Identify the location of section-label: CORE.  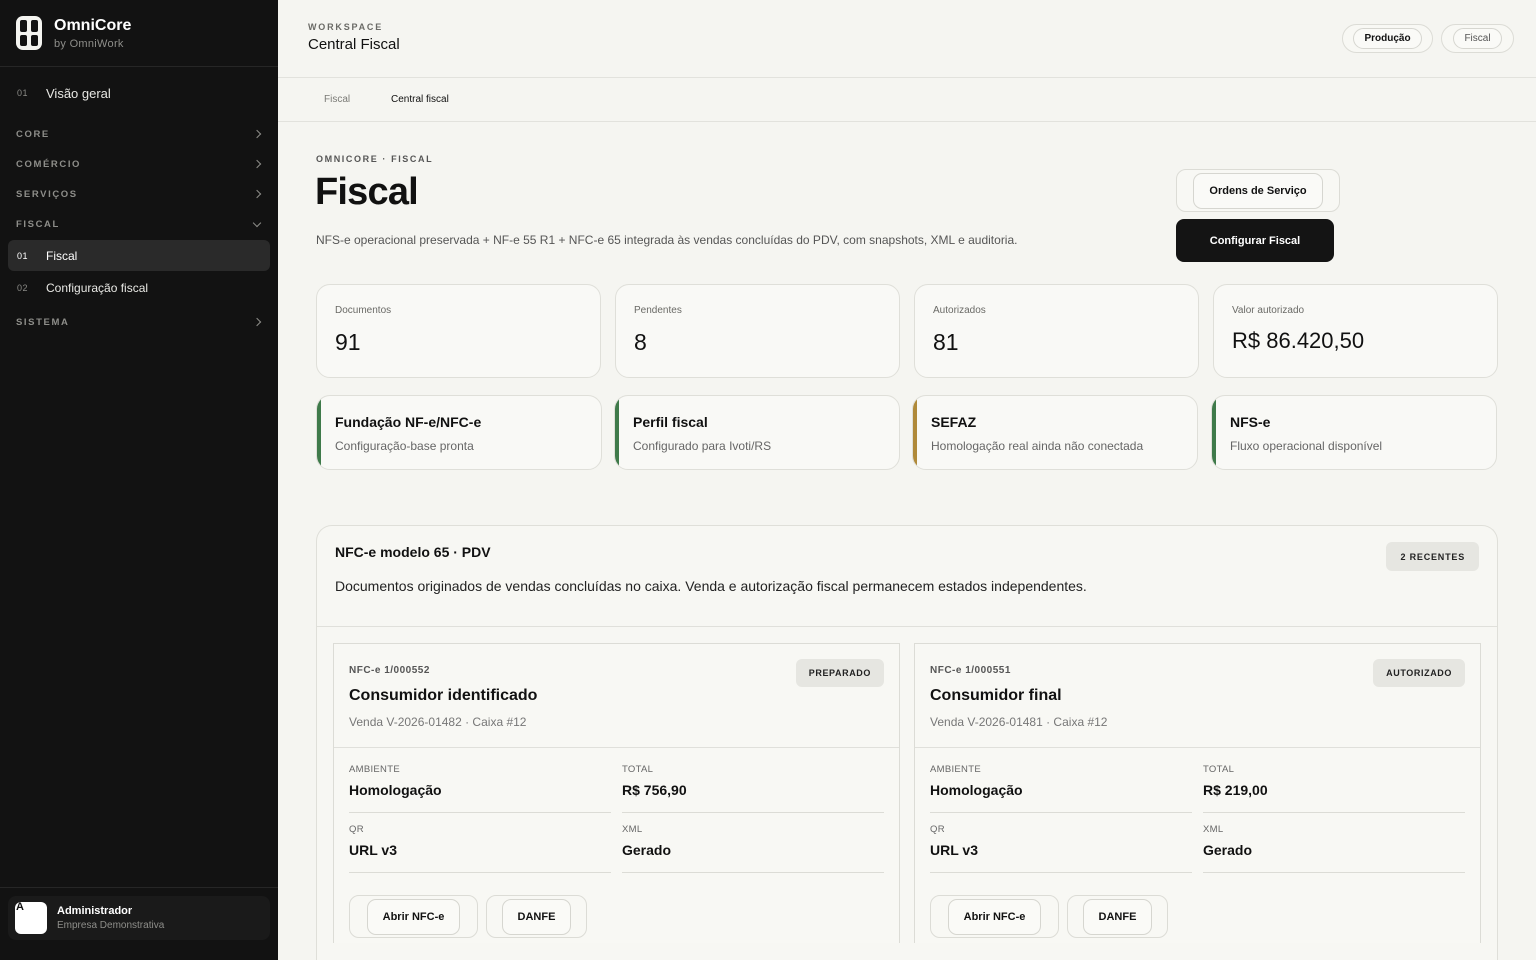
(33, 134).